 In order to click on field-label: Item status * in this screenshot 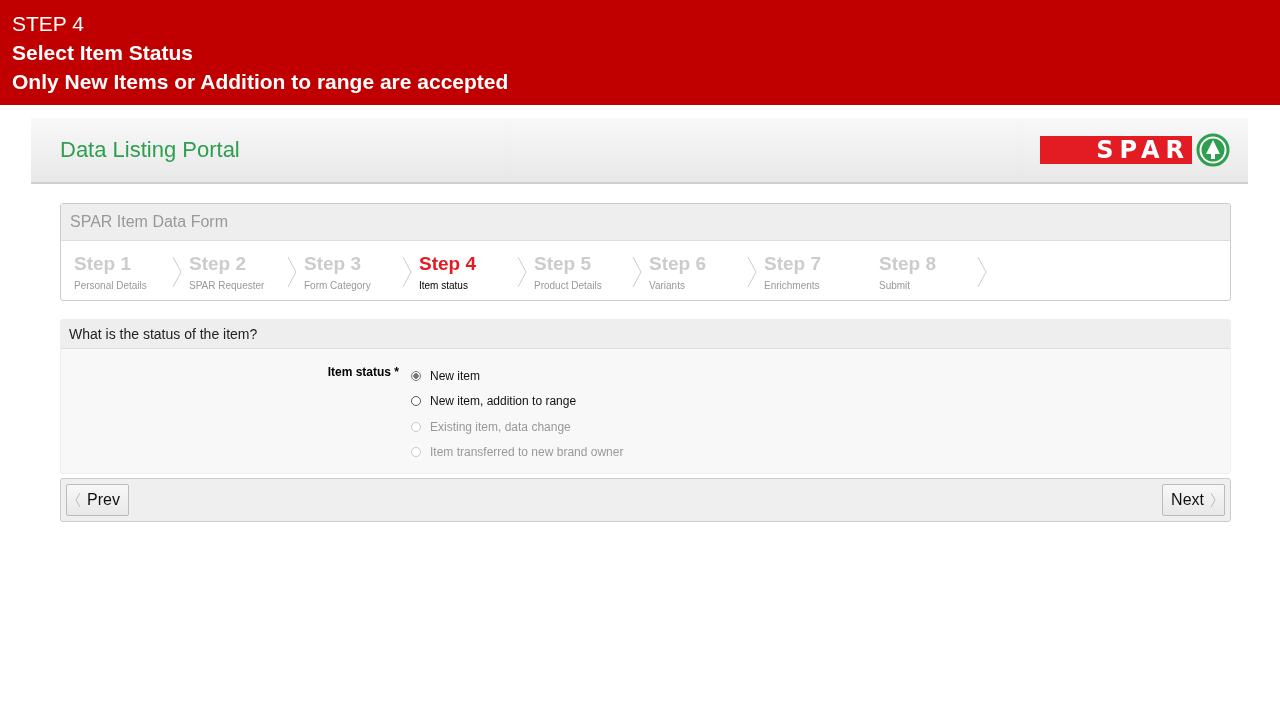, I will do `click(362, 372)`.